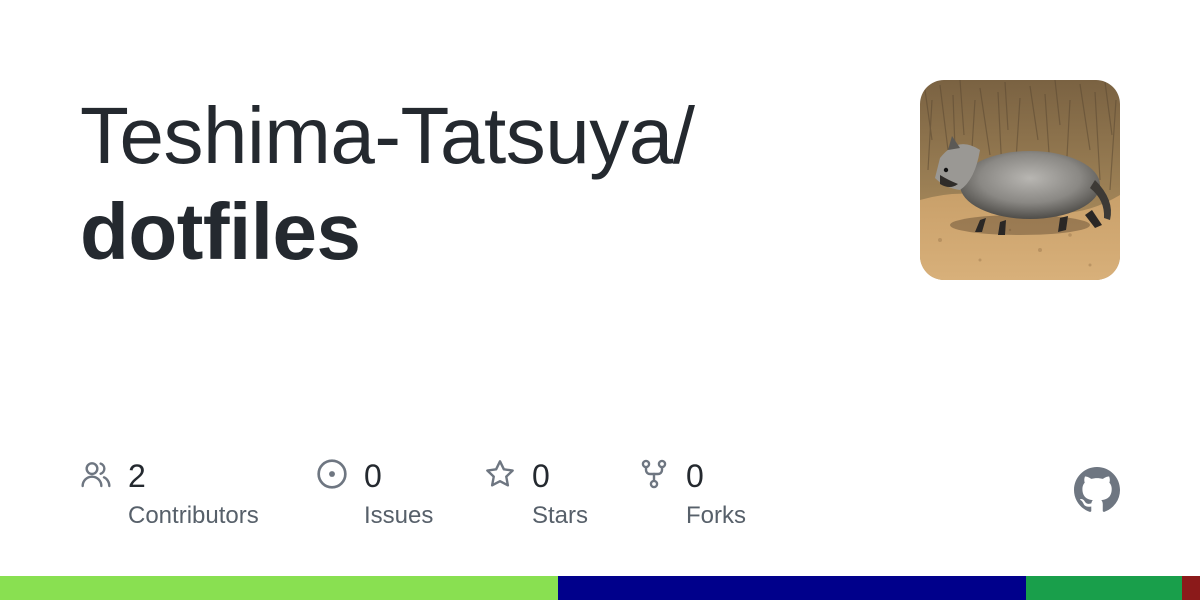  What do you see at coordinates (180, 497) in the screenshot?
I see `stat-contributors: 2 Contributors` at bounding box center [180, 497].